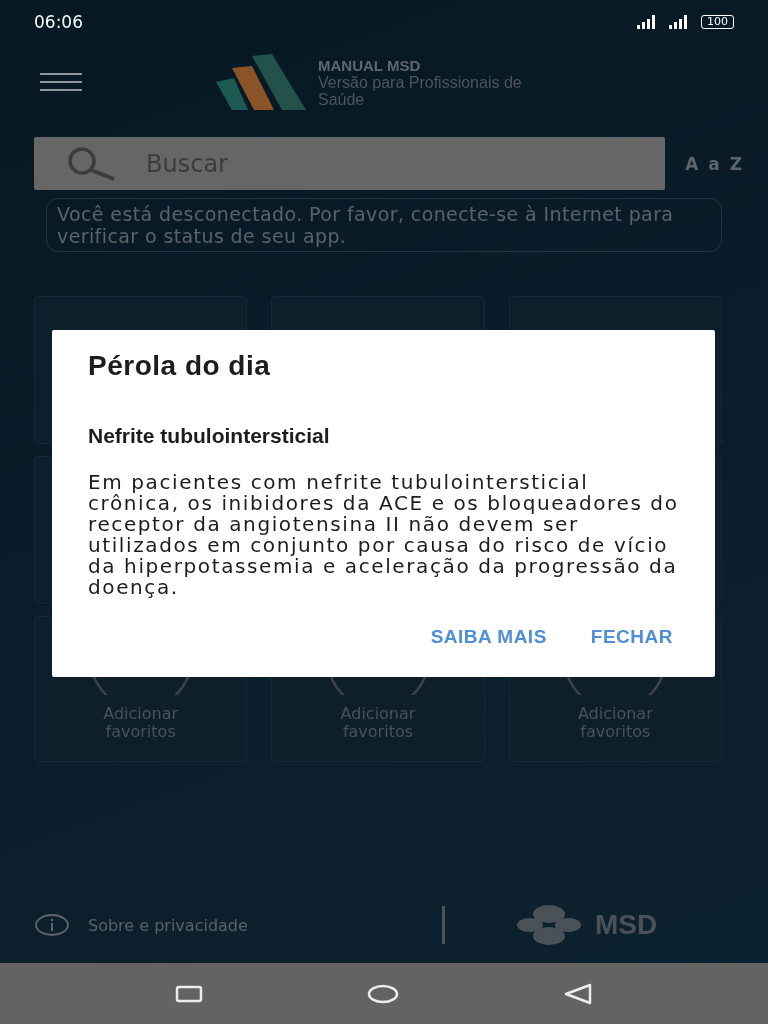 This screenshot has height=1024, width=768. Describe the element at coordinates (262, 82) in the screenshot. I see `logo-icon` at that location.